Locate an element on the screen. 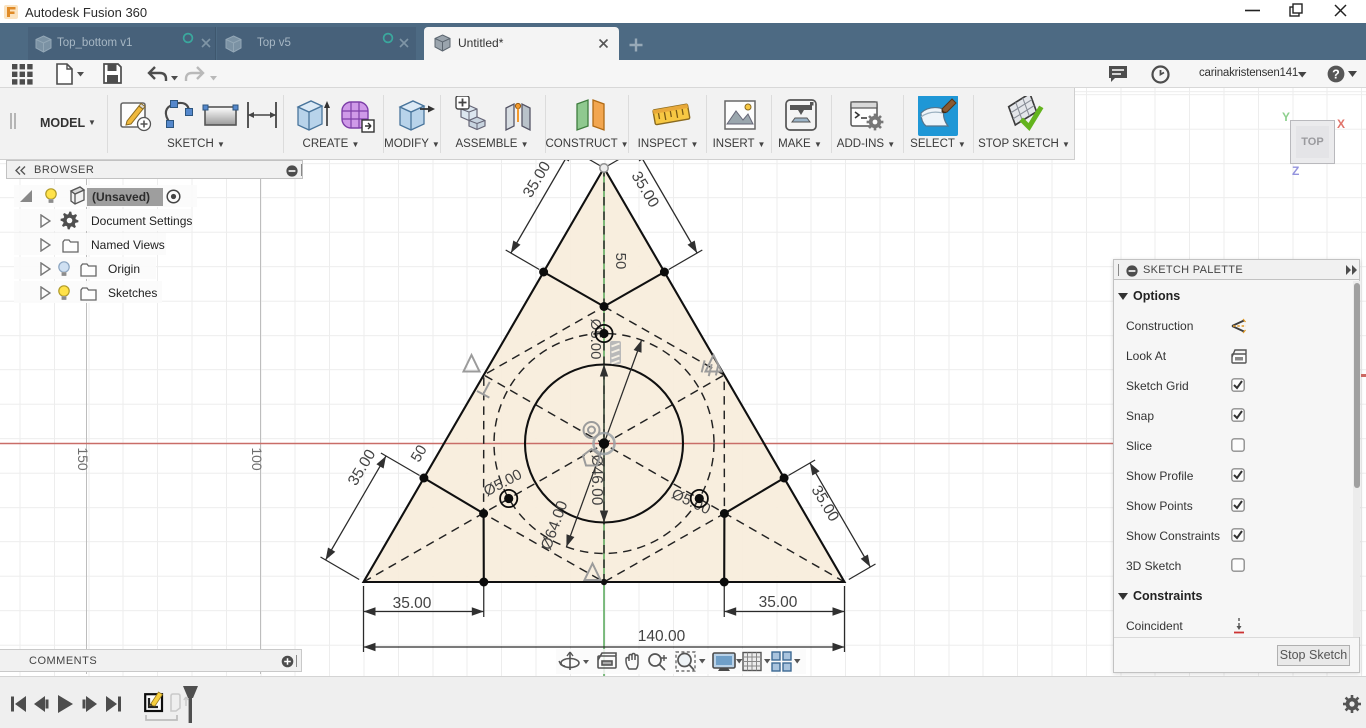  svg-text: 100 is located at coordinates (257, 459).